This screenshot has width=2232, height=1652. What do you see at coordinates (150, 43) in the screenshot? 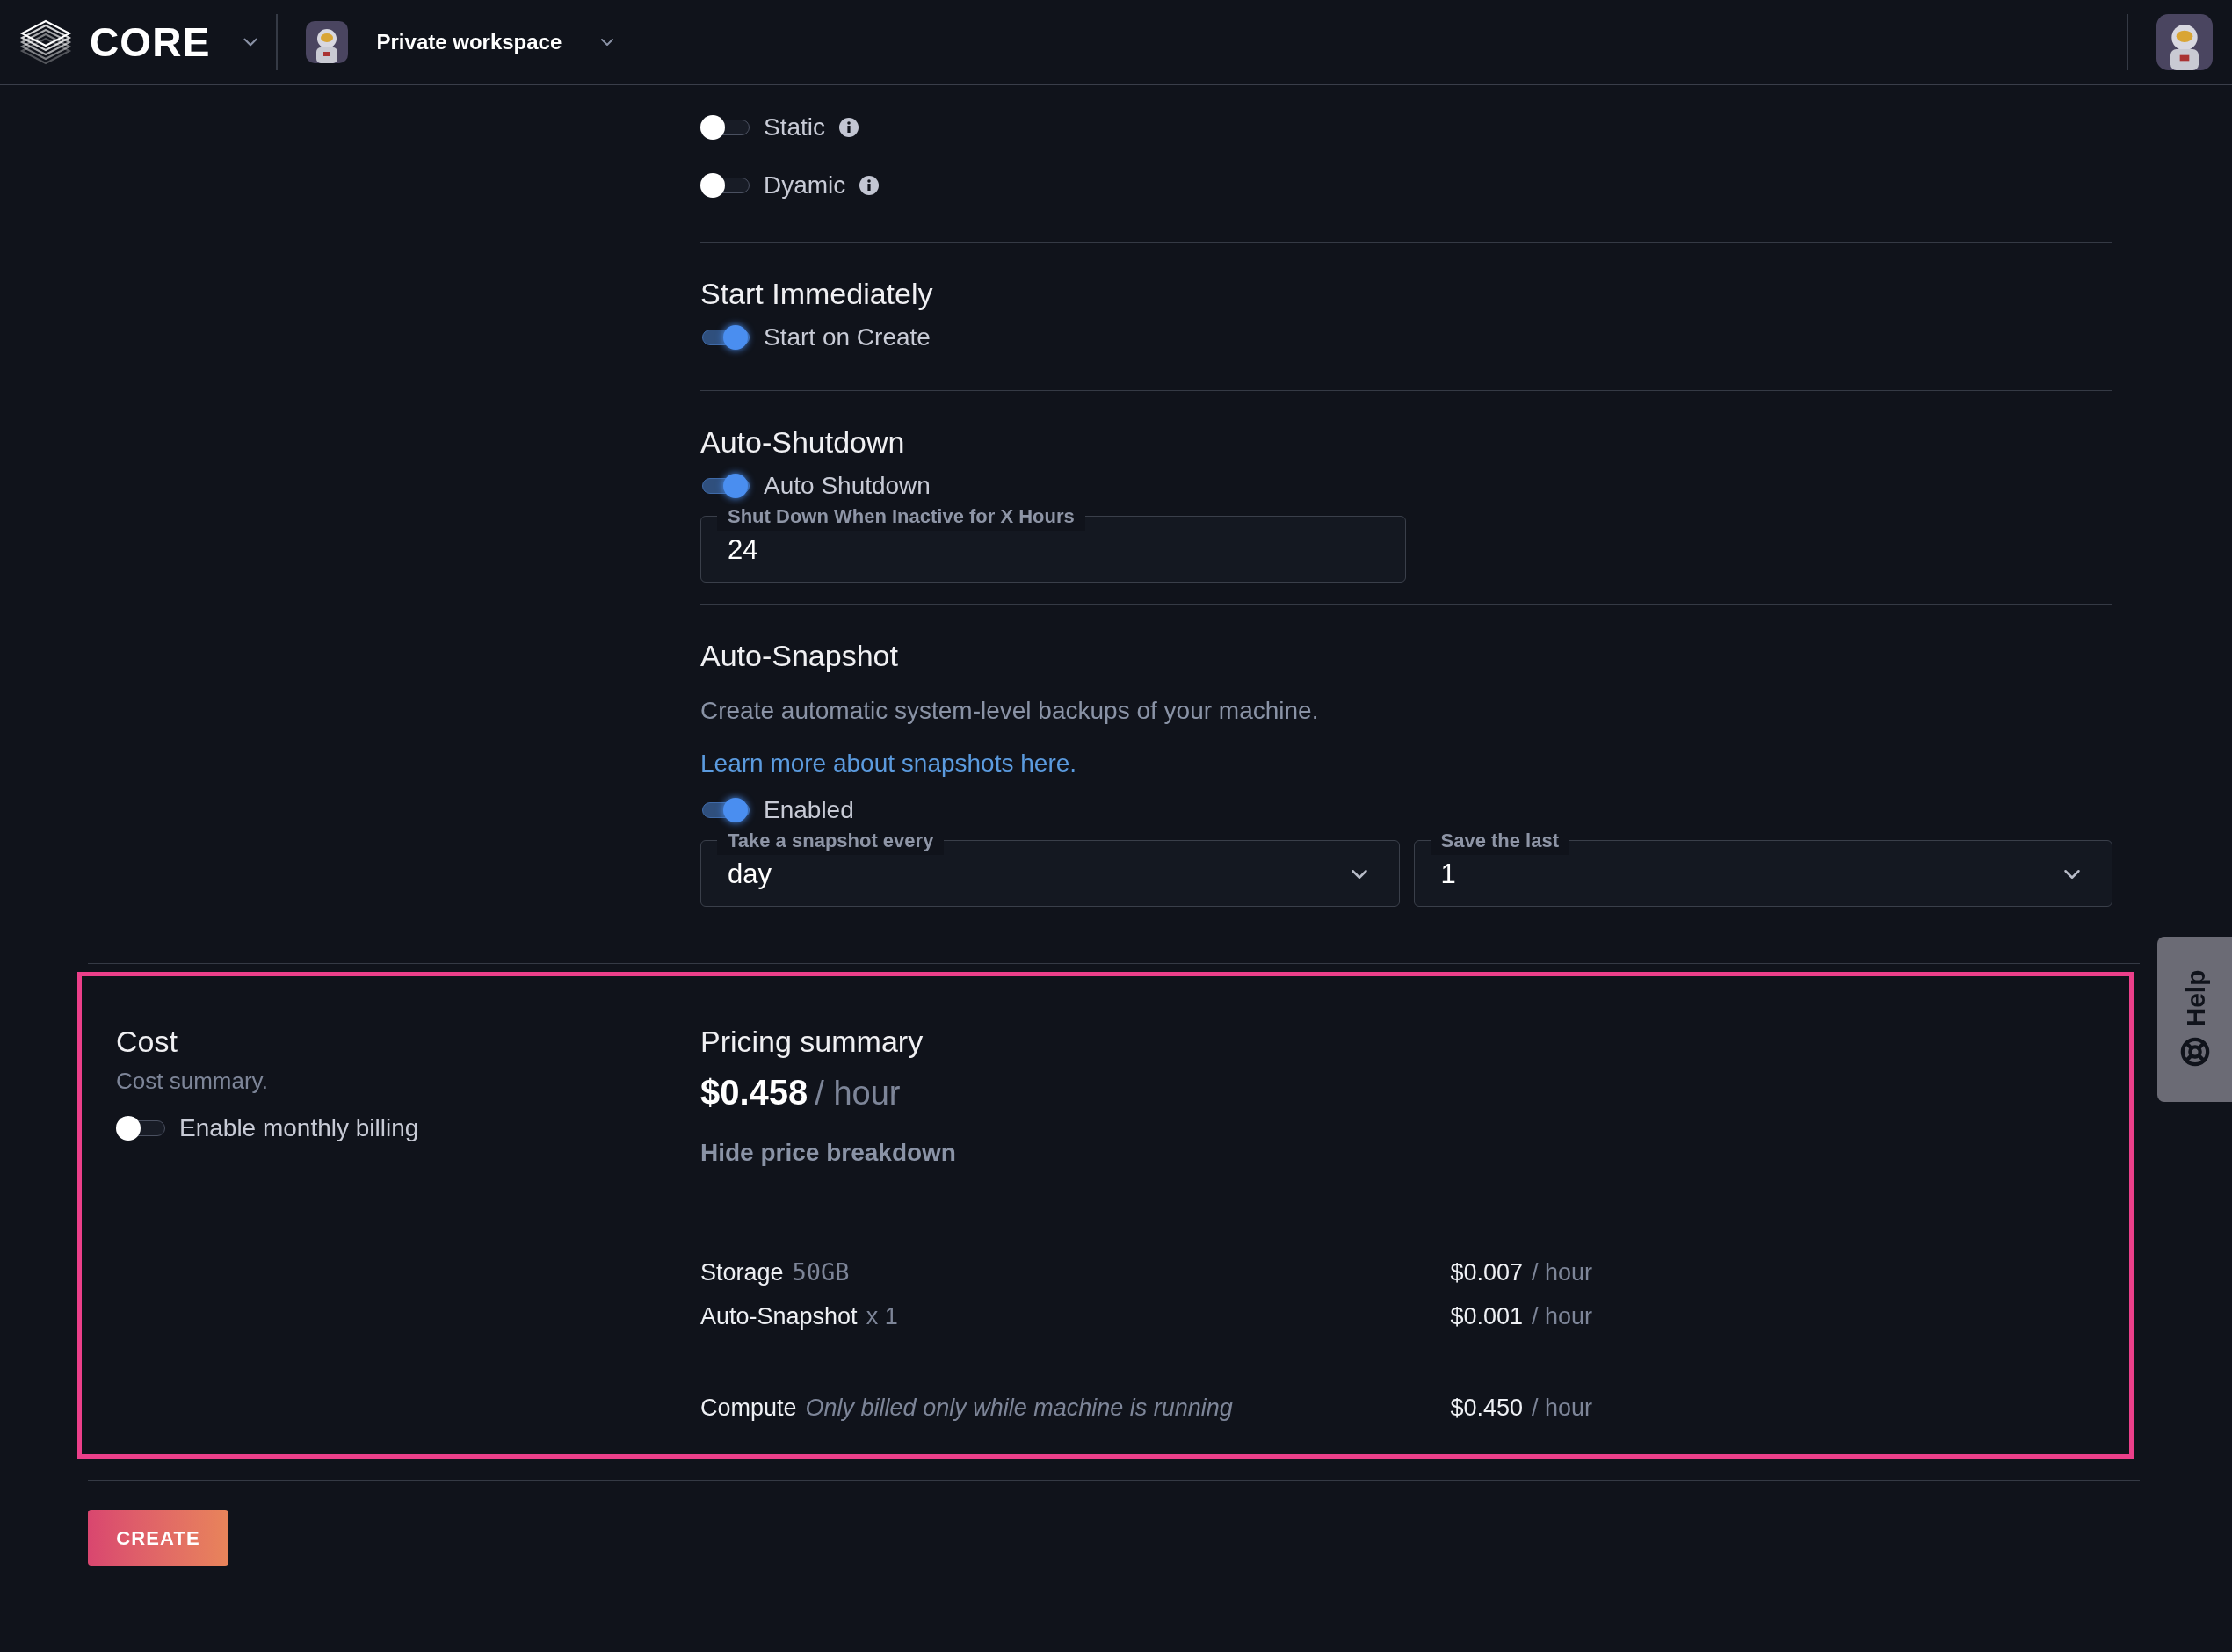
I see `logo-text: CORE` at bounding box center [150, 43].